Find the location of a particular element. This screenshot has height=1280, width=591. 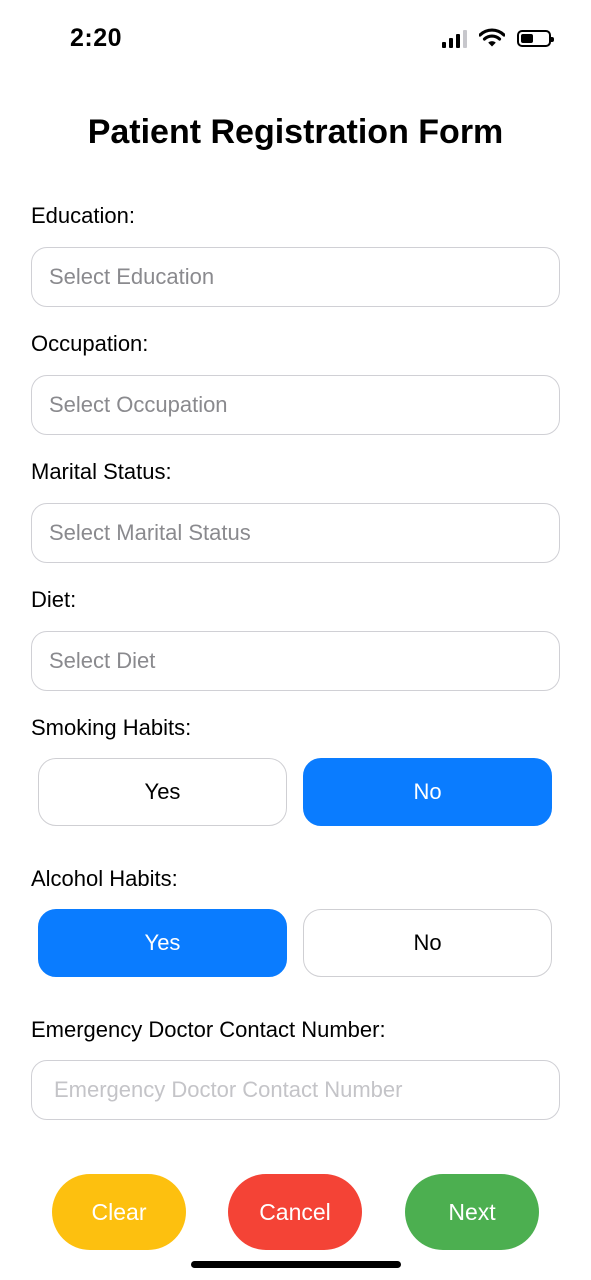

smoking-no-button: No is located at coordinates (427, 792).